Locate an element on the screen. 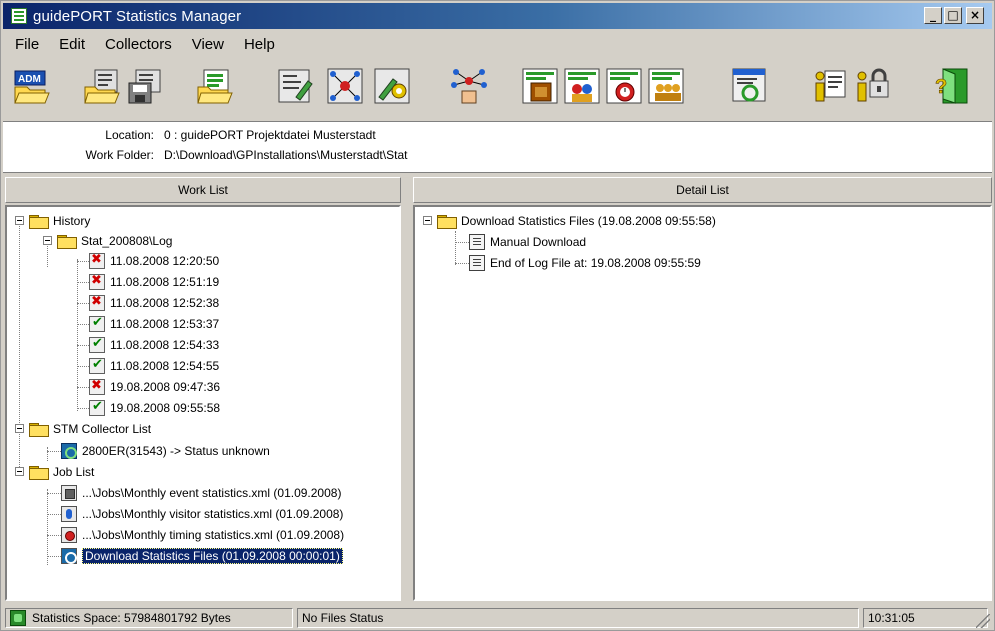 This screenshot has width=995, height=631. menu-view: View is located at coordinates (208, 44).